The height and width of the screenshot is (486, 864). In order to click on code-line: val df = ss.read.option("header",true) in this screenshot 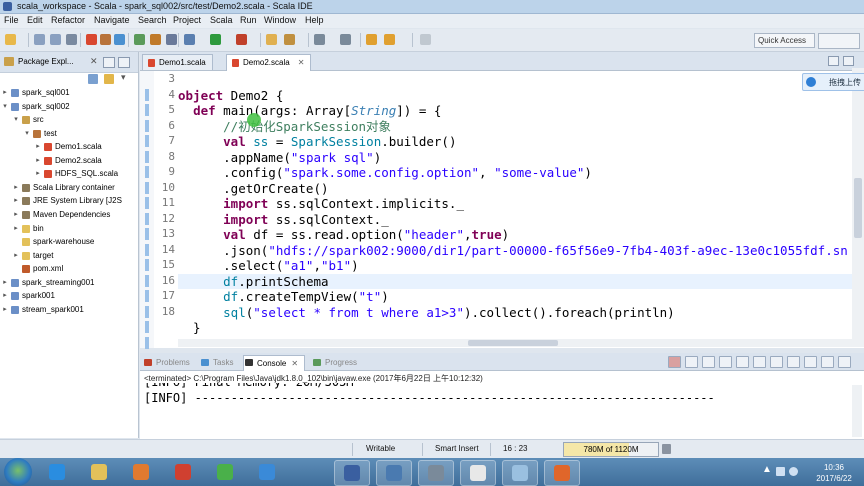, I will do `click(343, 235)`.